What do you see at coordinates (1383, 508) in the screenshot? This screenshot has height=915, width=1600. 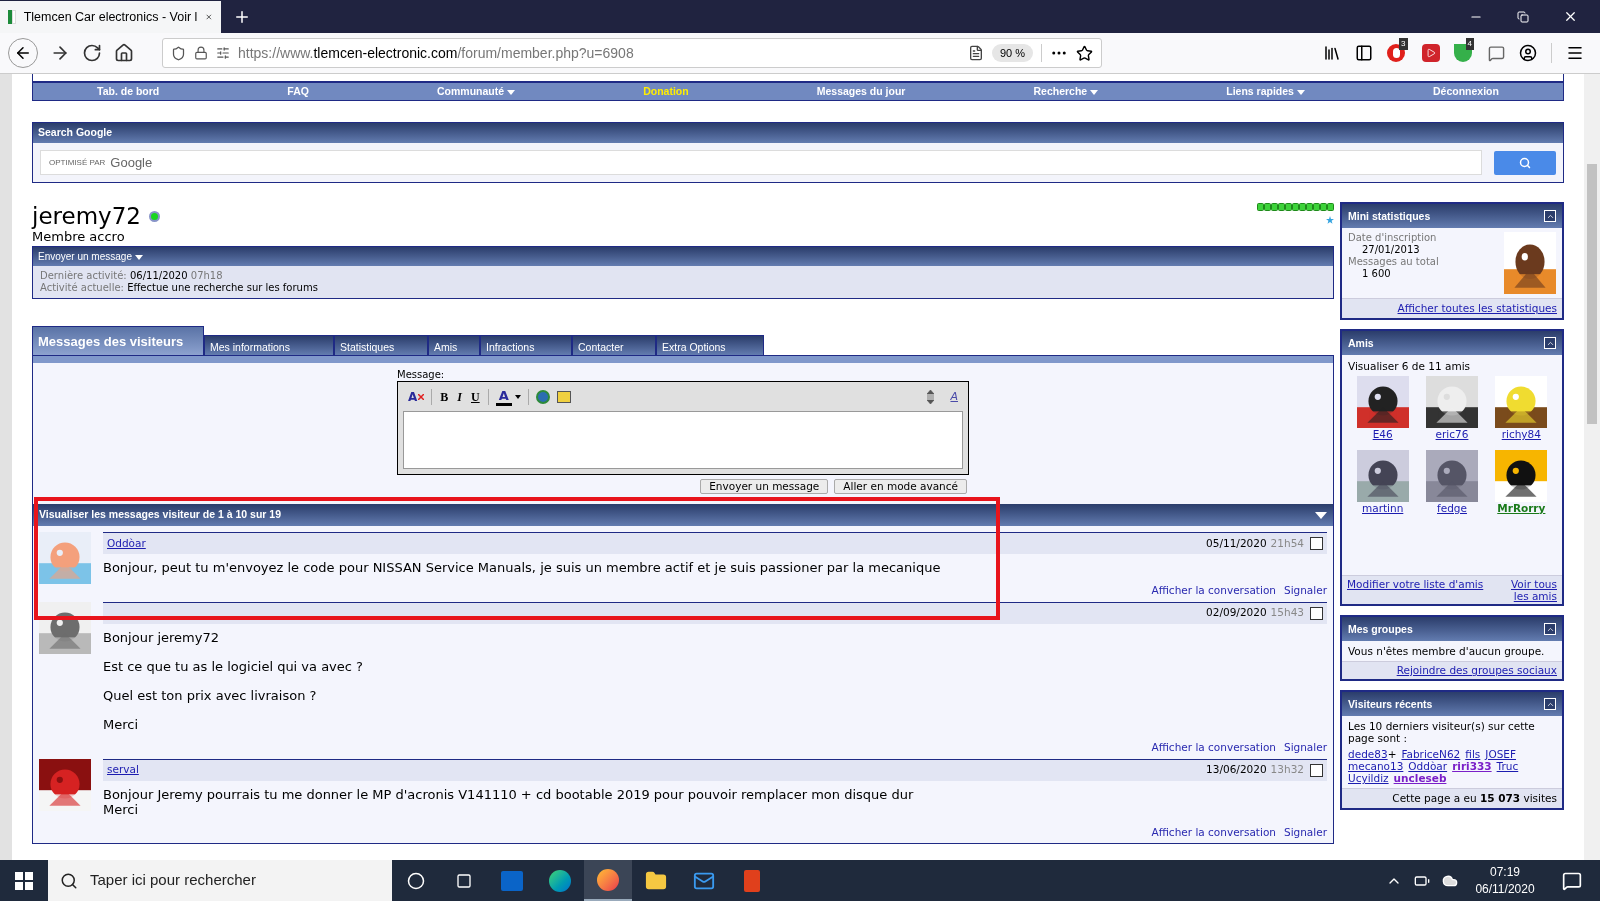 I see `friend-link: martinn` at bounding box center [1383, 508].